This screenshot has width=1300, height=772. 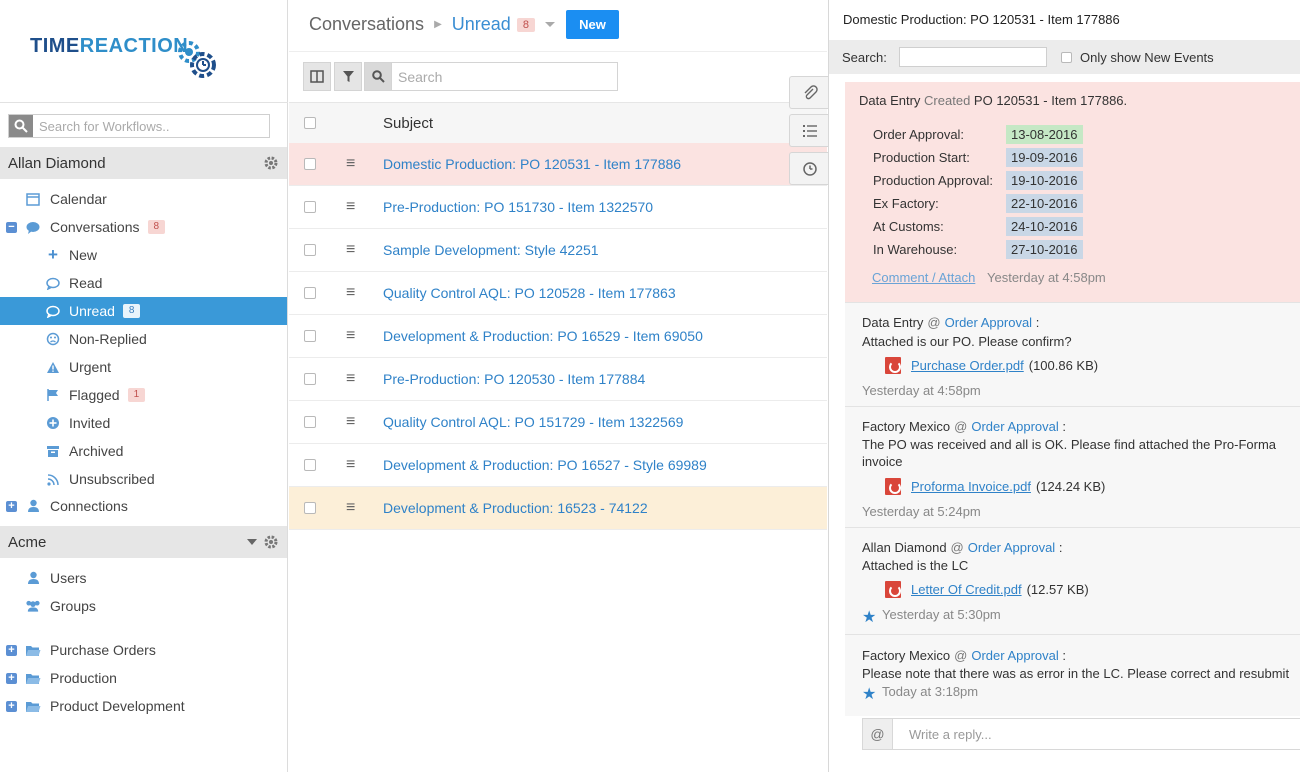 What do you see at coordinates (923, 277) in the screenshot?
I see `comment-attach-link: Comment / Attach` at bounding box center [923, 277].